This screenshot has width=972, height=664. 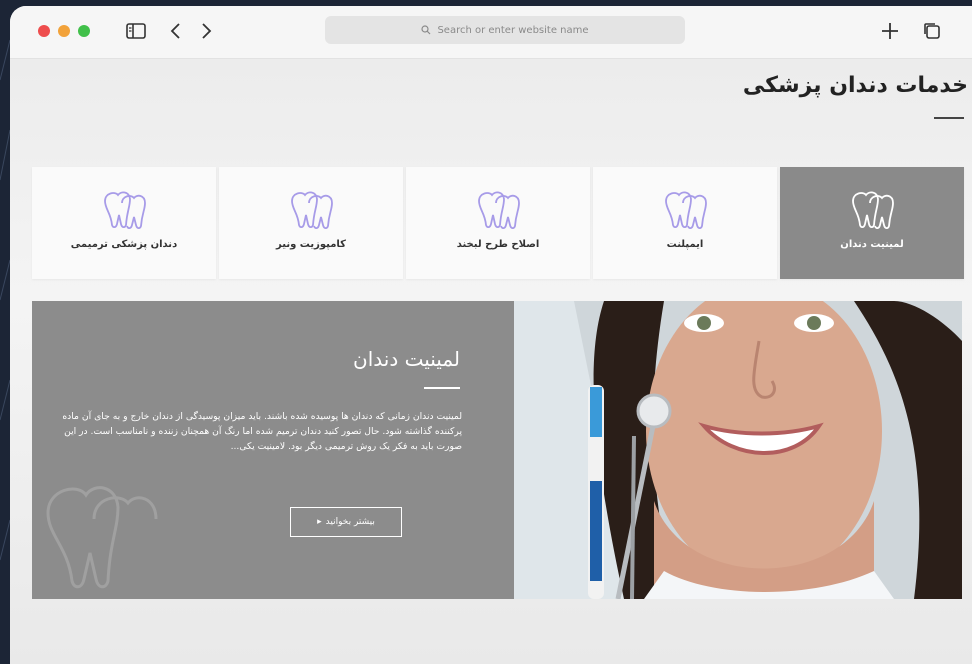 What do you see at coordinates (949, 118) in the screenshot?
I see `title-underline` at bounding box center [949, 118].